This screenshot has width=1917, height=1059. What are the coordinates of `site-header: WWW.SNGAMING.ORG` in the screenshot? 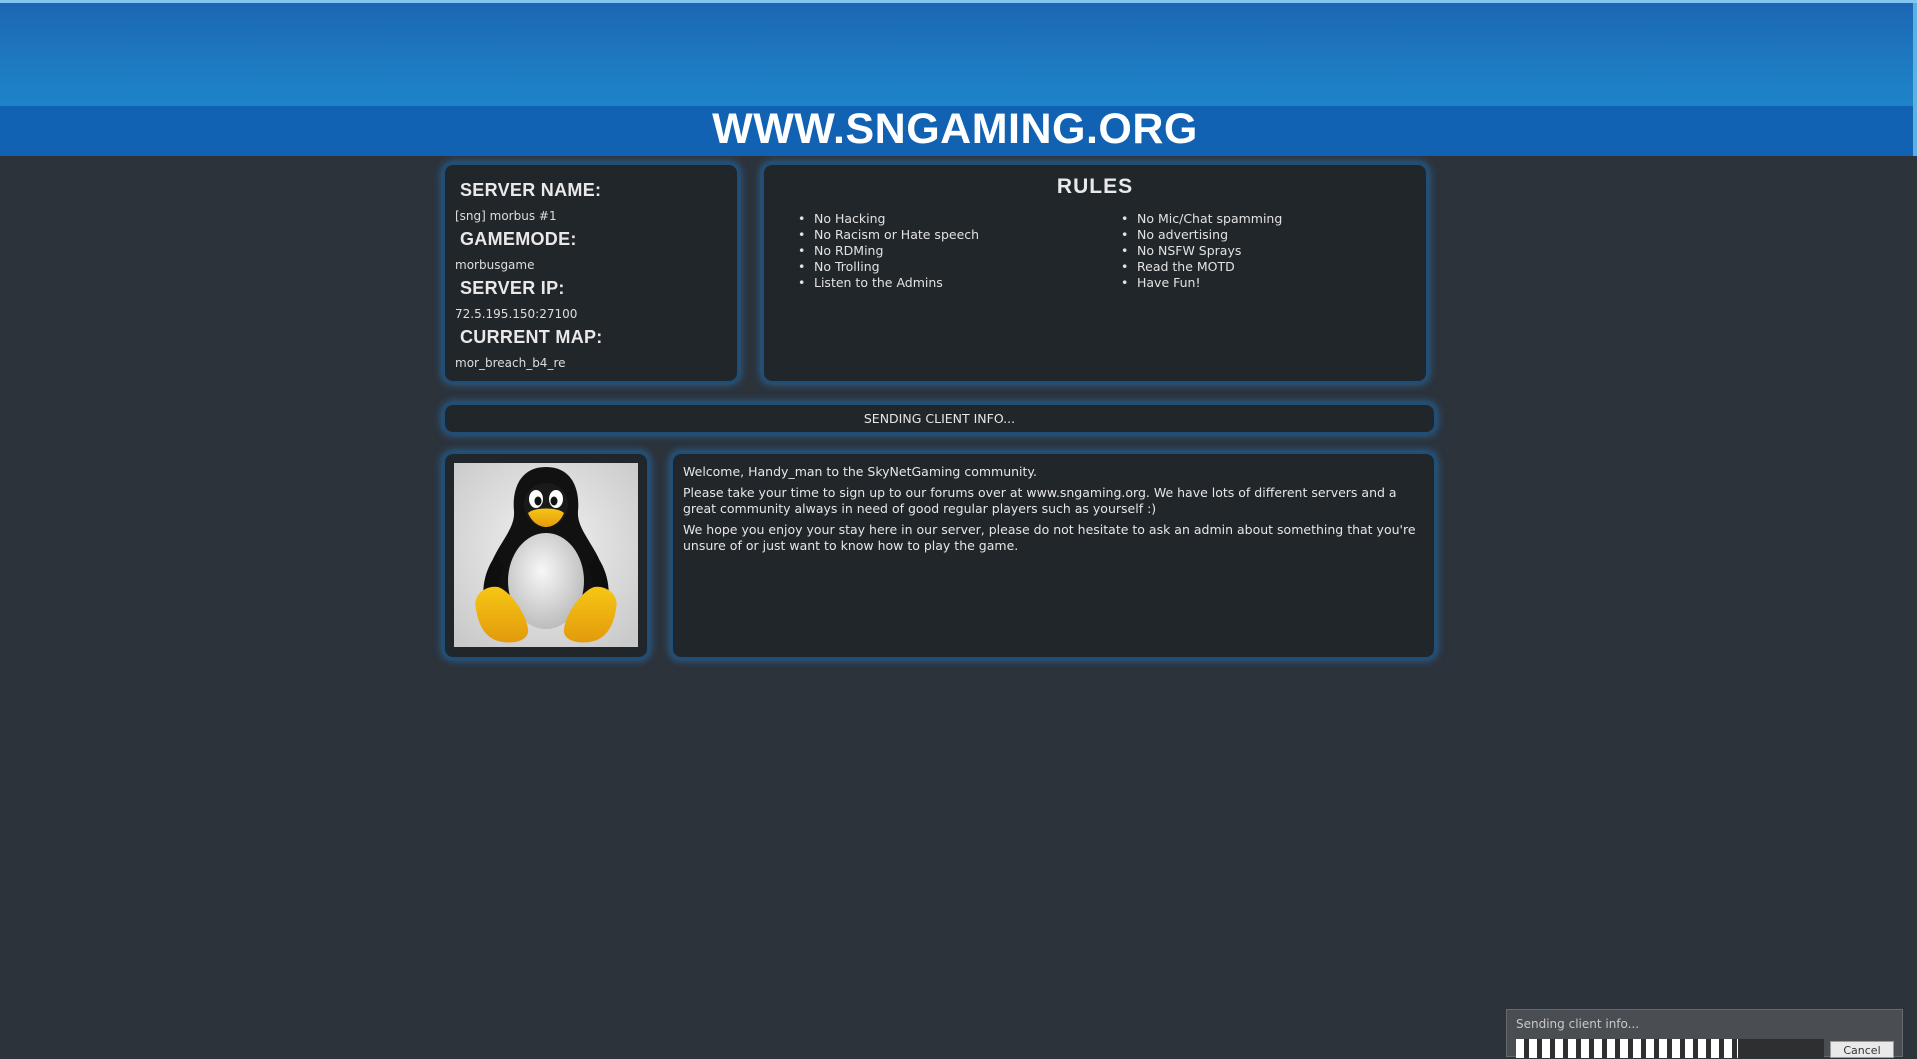 It's located at (958, 78).